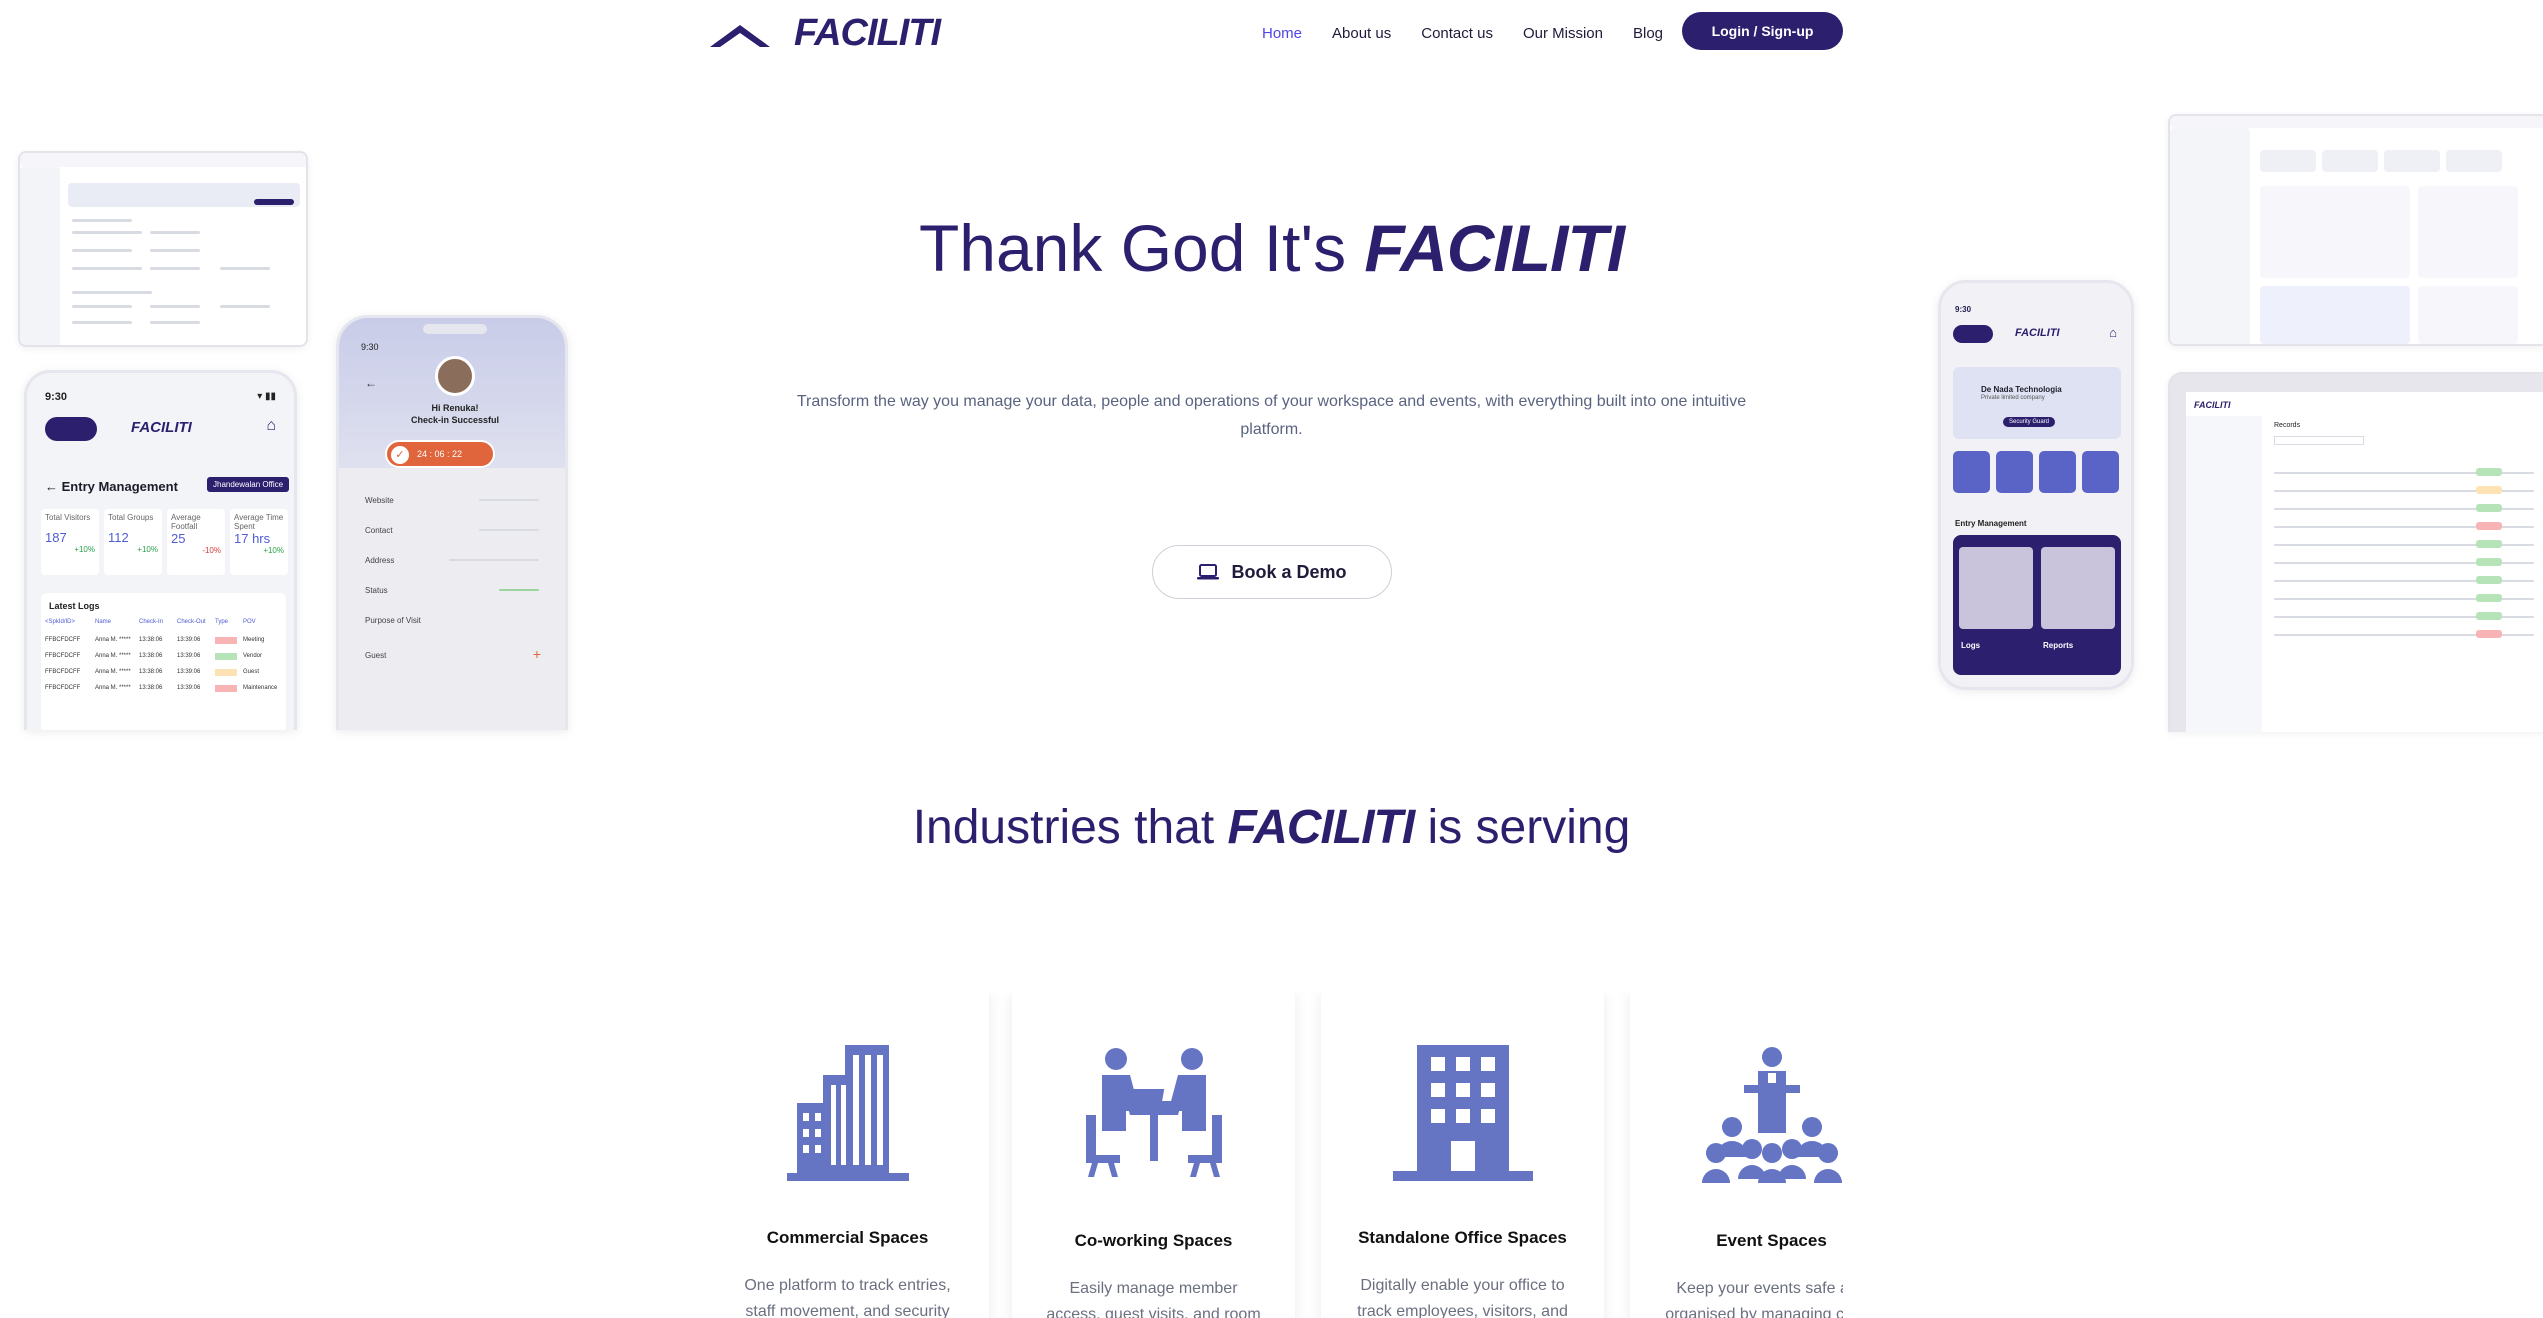 The image size is (2543, 1318). What do you see at coordinates (2355, 230) in the screenshot?
I see `dashboard-desktop-mockup` at bounding box center [2355, 230].